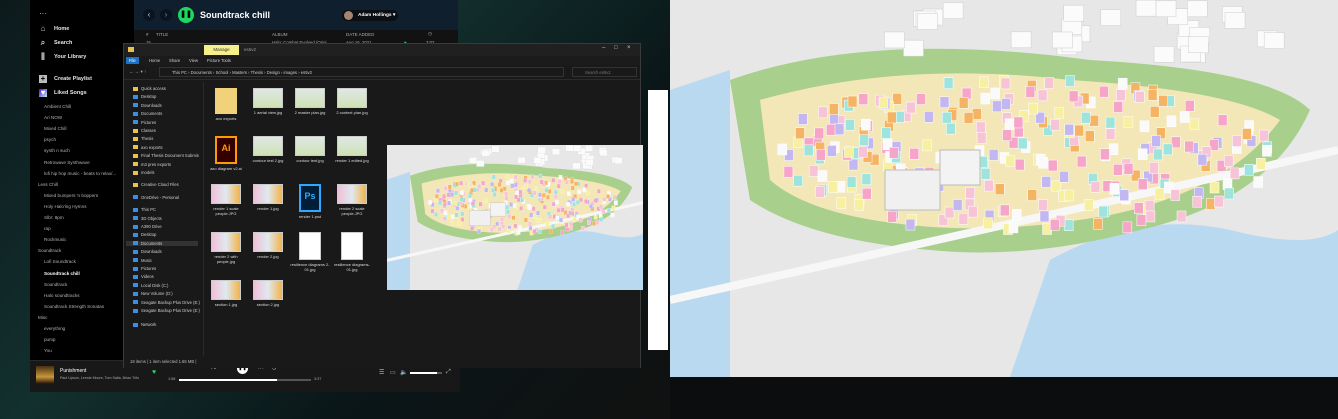  What do you see at coordinates (150, 285) in the screenshot?
I see `nav-item: Local Disk (C:)` at bounding box center [150, 285].